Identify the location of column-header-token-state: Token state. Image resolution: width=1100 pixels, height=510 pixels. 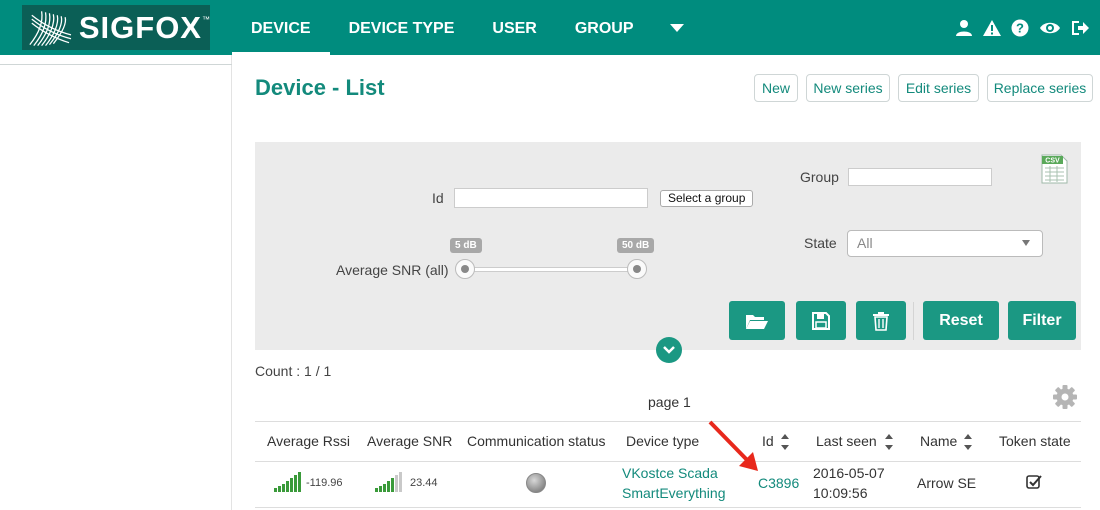
(1035, 441).